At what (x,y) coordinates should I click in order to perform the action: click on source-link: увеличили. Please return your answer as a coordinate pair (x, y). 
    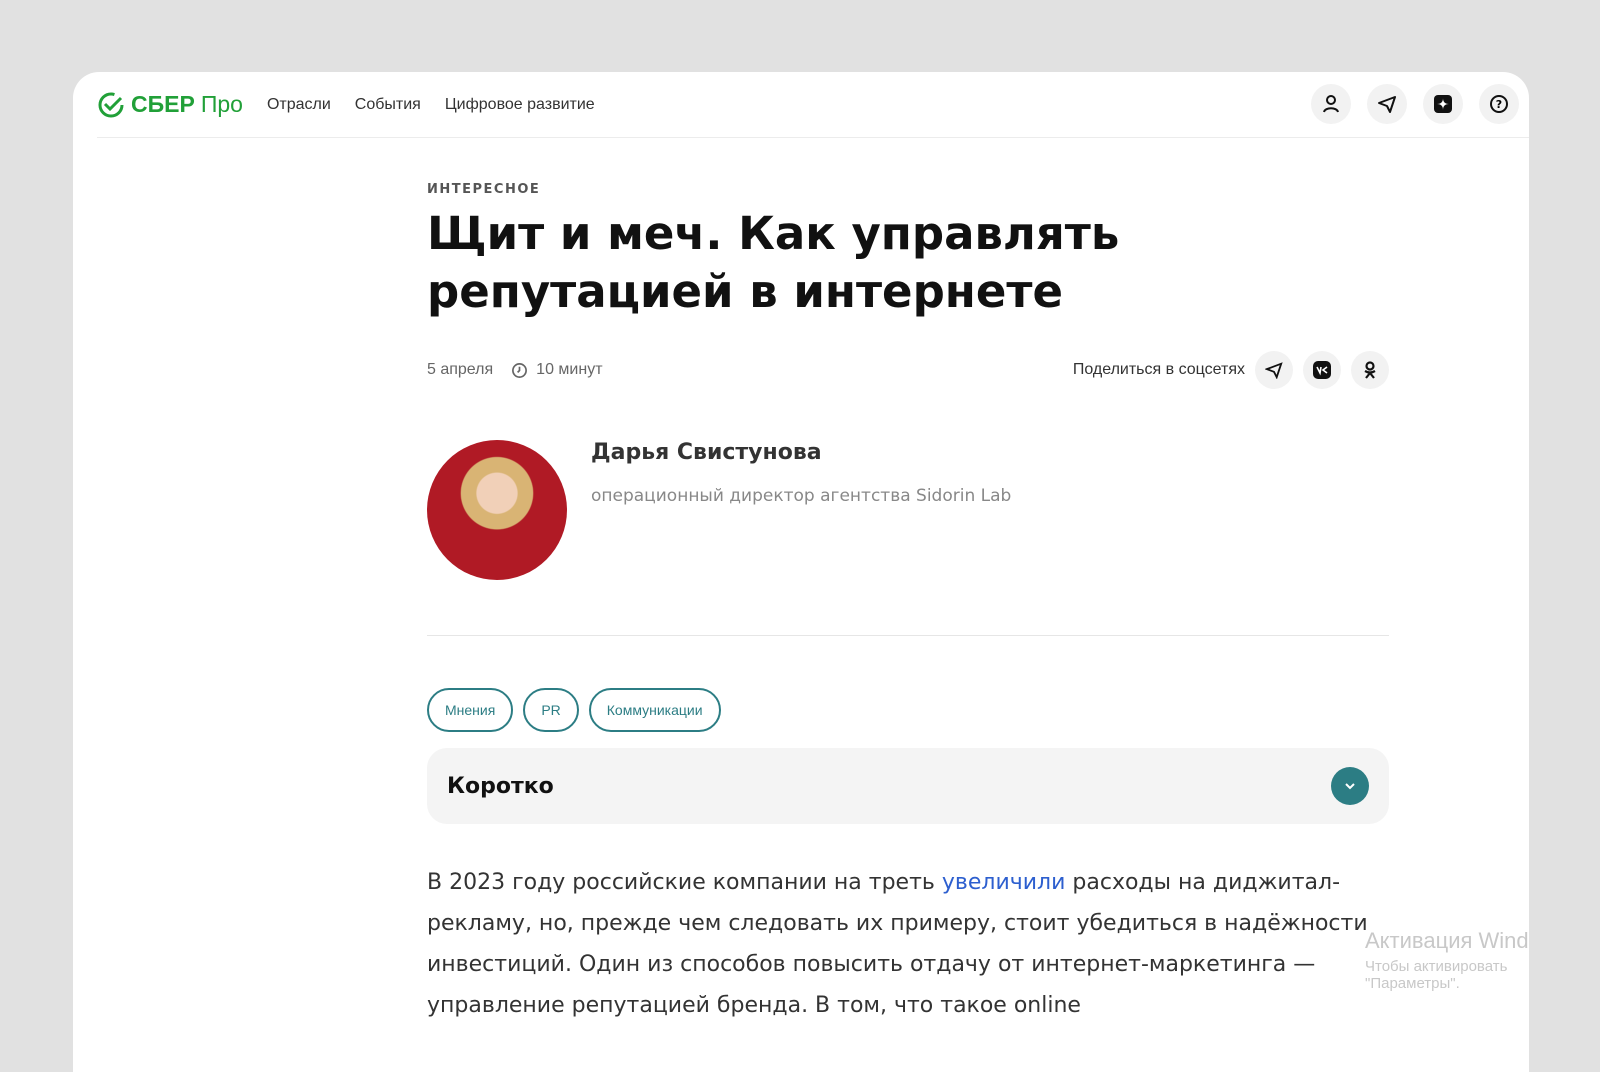
    Looking at the image, I should click on (1004, 882).